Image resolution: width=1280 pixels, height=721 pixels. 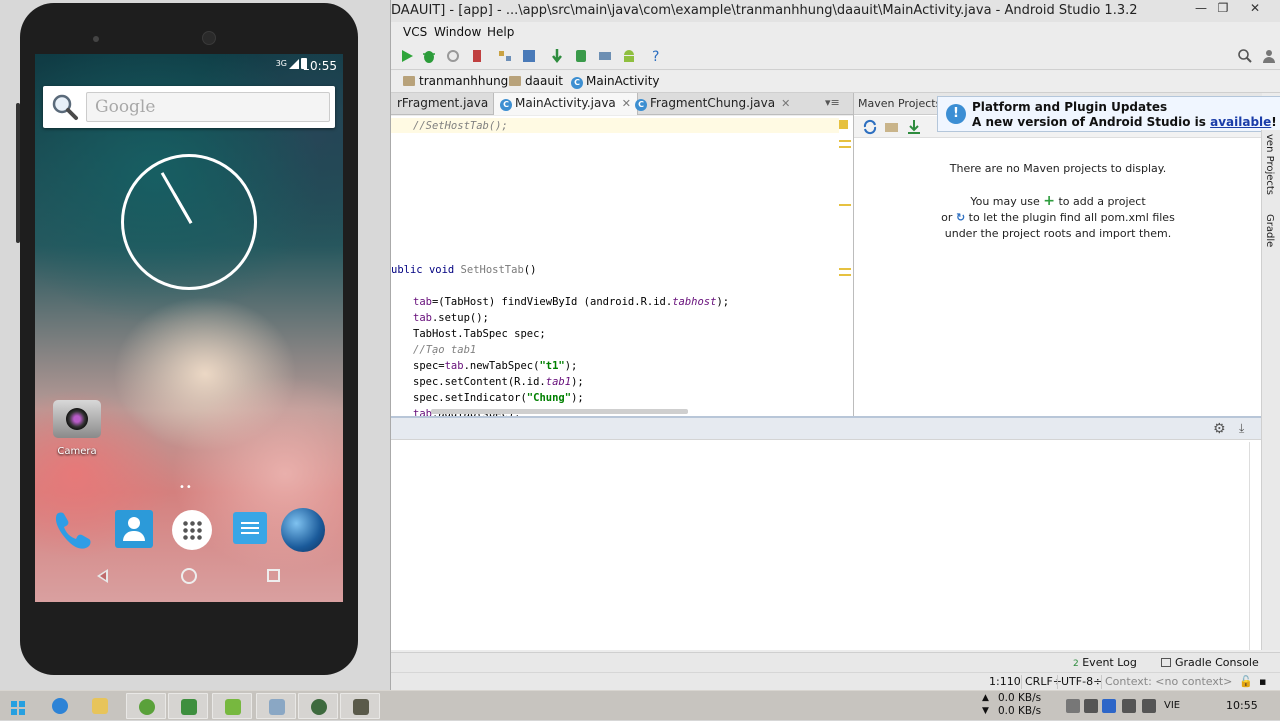 I want to click on event-log-label: Event Log, so click(x=1109, y=662).